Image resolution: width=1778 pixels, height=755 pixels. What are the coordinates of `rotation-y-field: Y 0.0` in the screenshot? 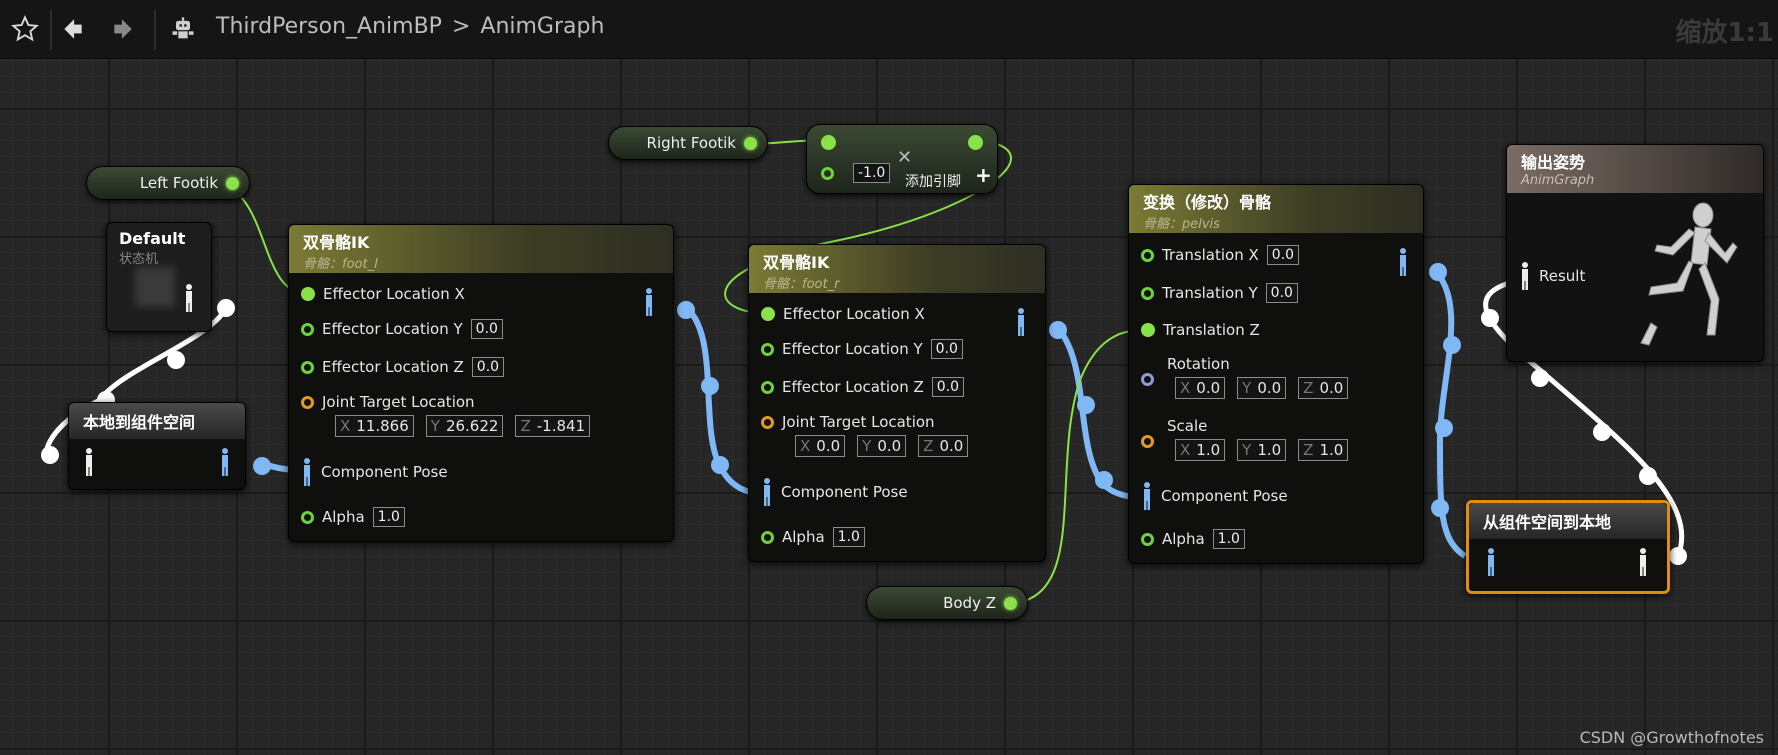 It's located at (1262, 388).